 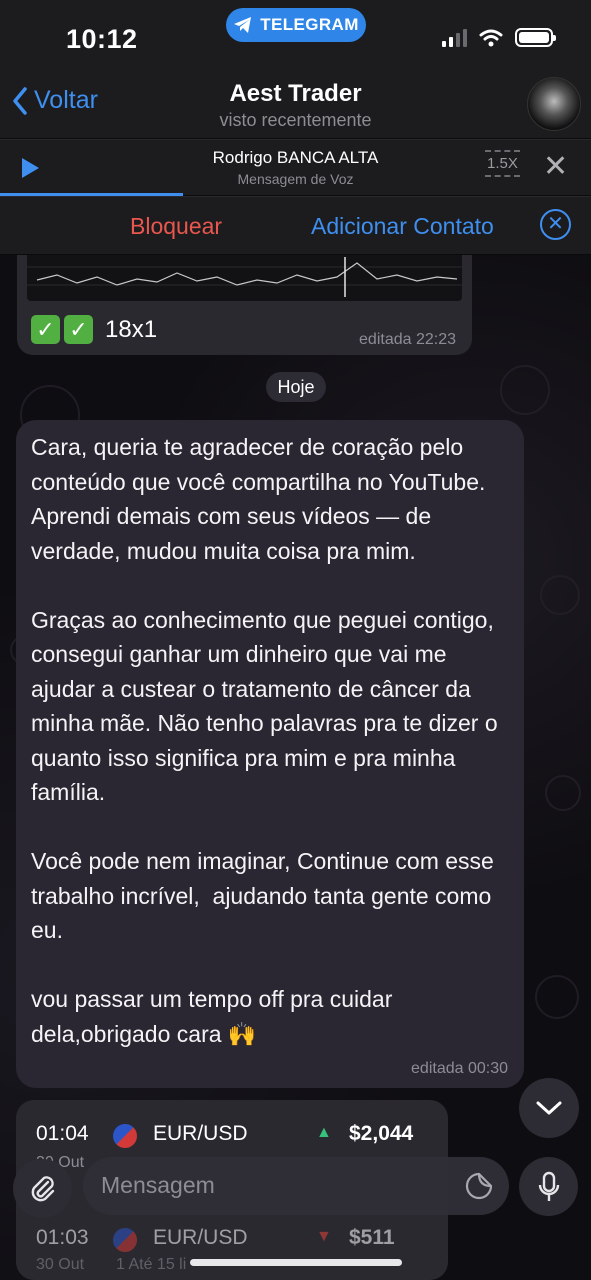 I want to click on cellular-signal-icon, so click(x=454, y=37).